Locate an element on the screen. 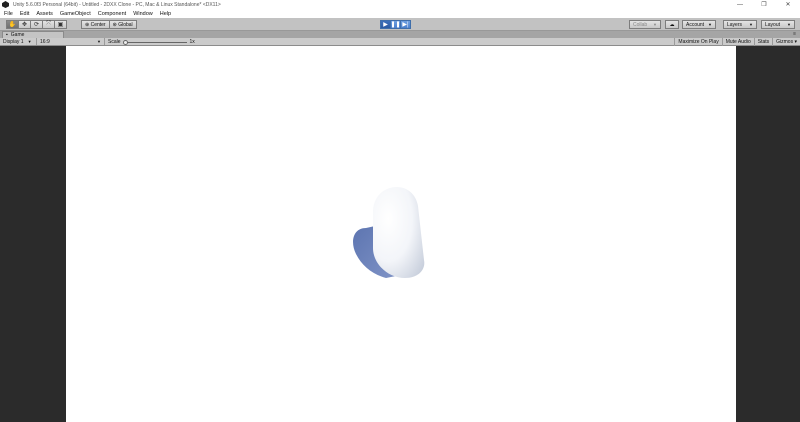  minimize-button: — is located at coordinates (740, 4).